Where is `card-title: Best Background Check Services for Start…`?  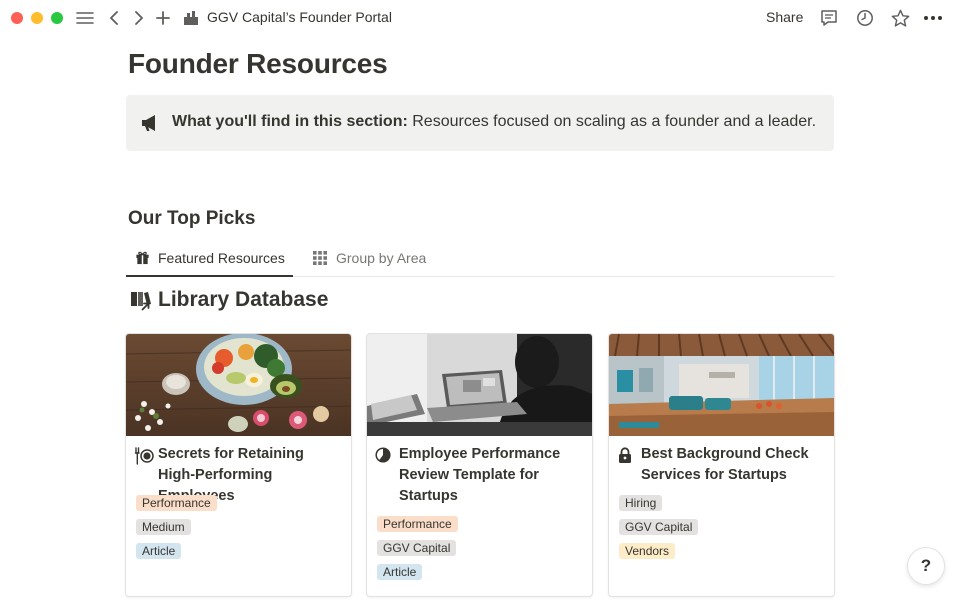 card-title: Best Background Check Services for Start… is located at coordinates (725, 464).